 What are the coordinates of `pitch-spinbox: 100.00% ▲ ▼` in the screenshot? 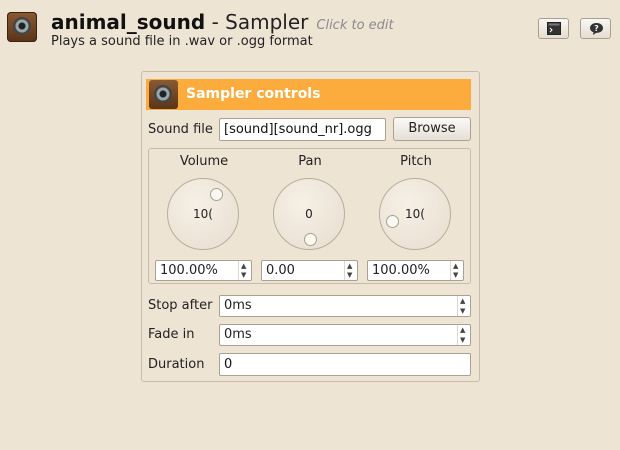 It's located at (415, 270).